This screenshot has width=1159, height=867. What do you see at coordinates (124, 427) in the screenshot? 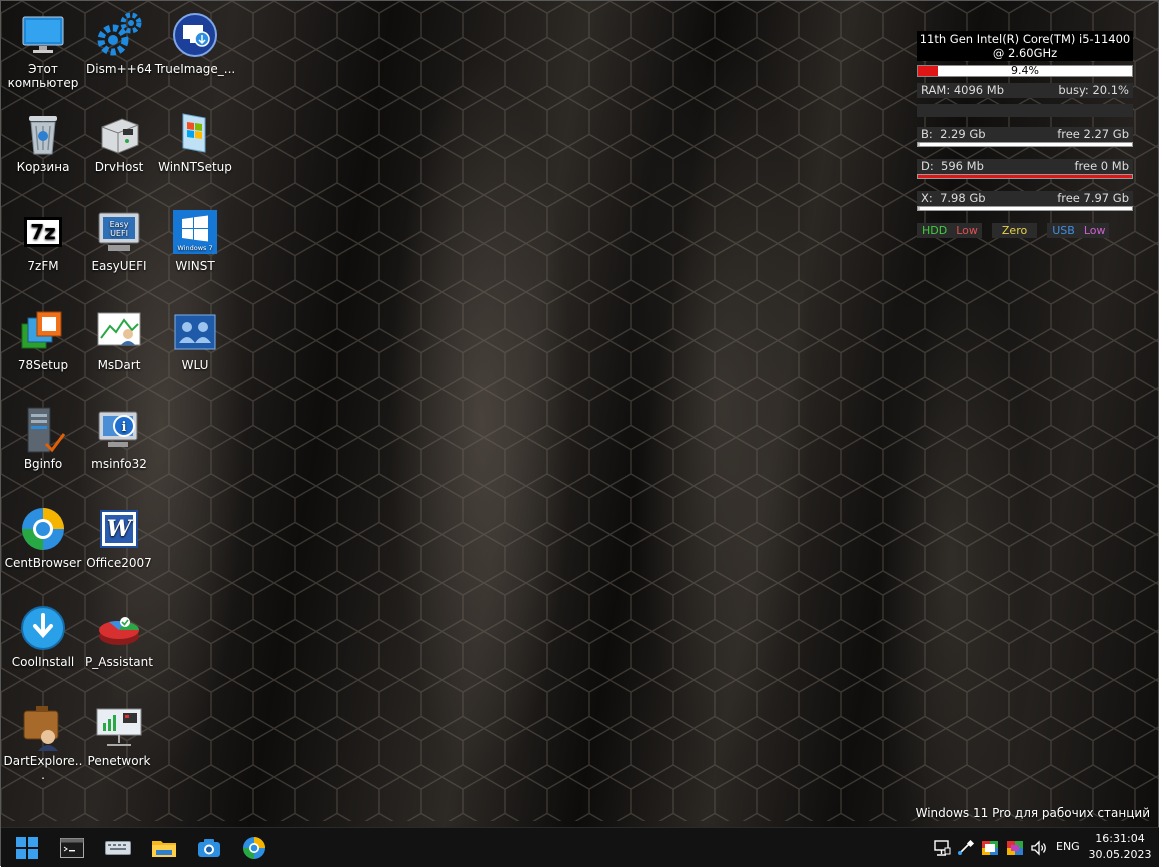
I see `svg-text: i` at bounding box center [124, 427].